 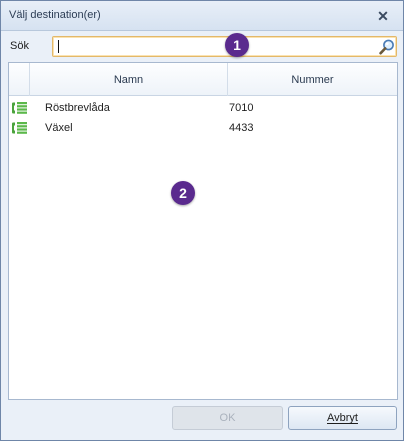 I want to click on ok-button-label: OK, so click(x=227, y=418).